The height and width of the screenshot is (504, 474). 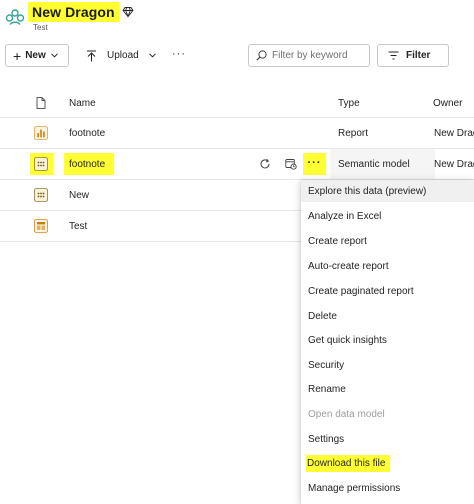 I want to click on column-header-name: Name, so click(x=82, y=103).